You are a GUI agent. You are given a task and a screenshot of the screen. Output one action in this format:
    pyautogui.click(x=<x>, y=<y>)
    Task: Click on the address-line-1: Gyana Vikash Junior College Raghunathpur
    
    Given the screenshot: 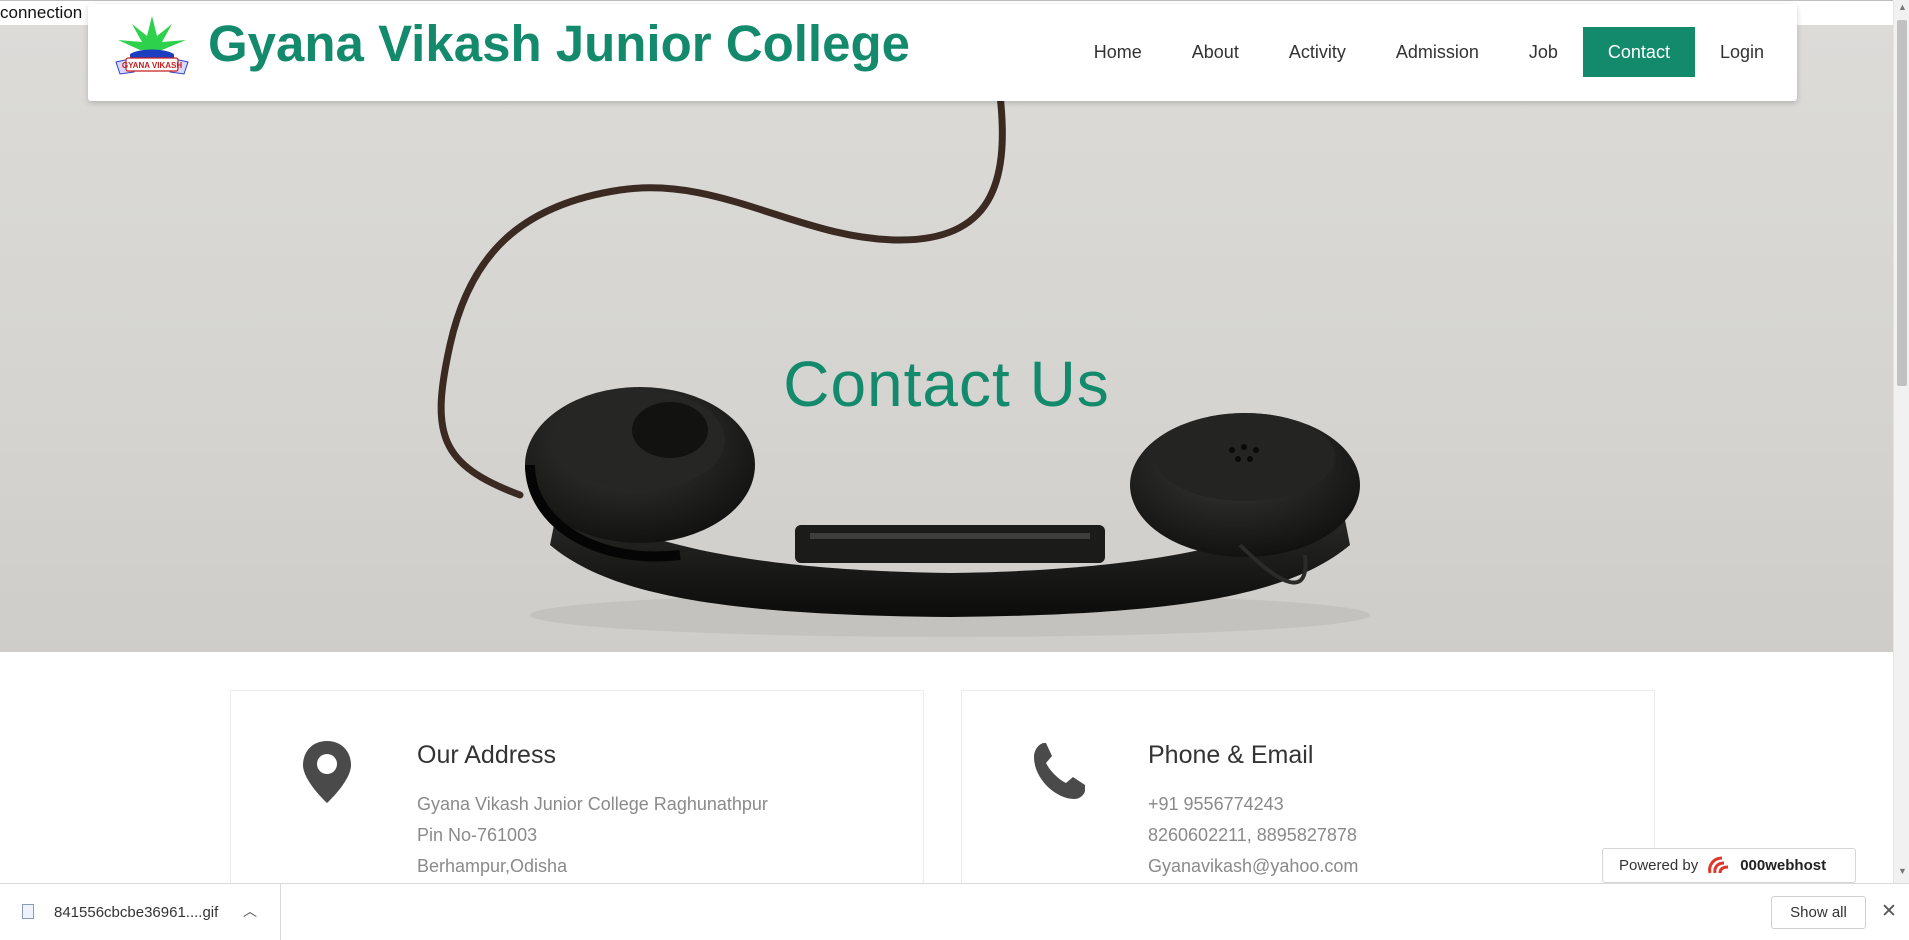 What is the action you would take?
    pyautogui.click(x=592, y=804)
    